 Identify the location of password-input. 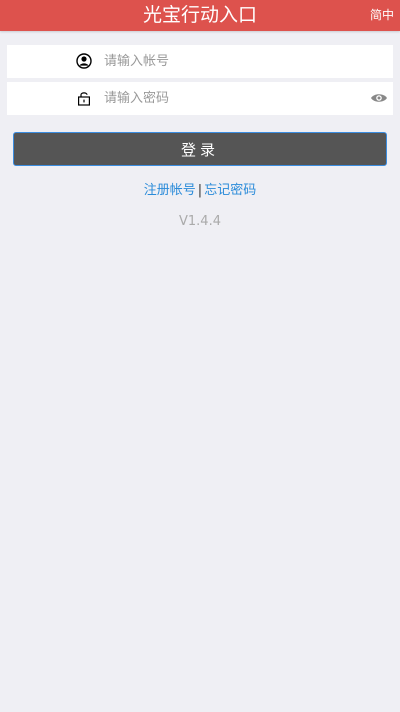
(234, 98).